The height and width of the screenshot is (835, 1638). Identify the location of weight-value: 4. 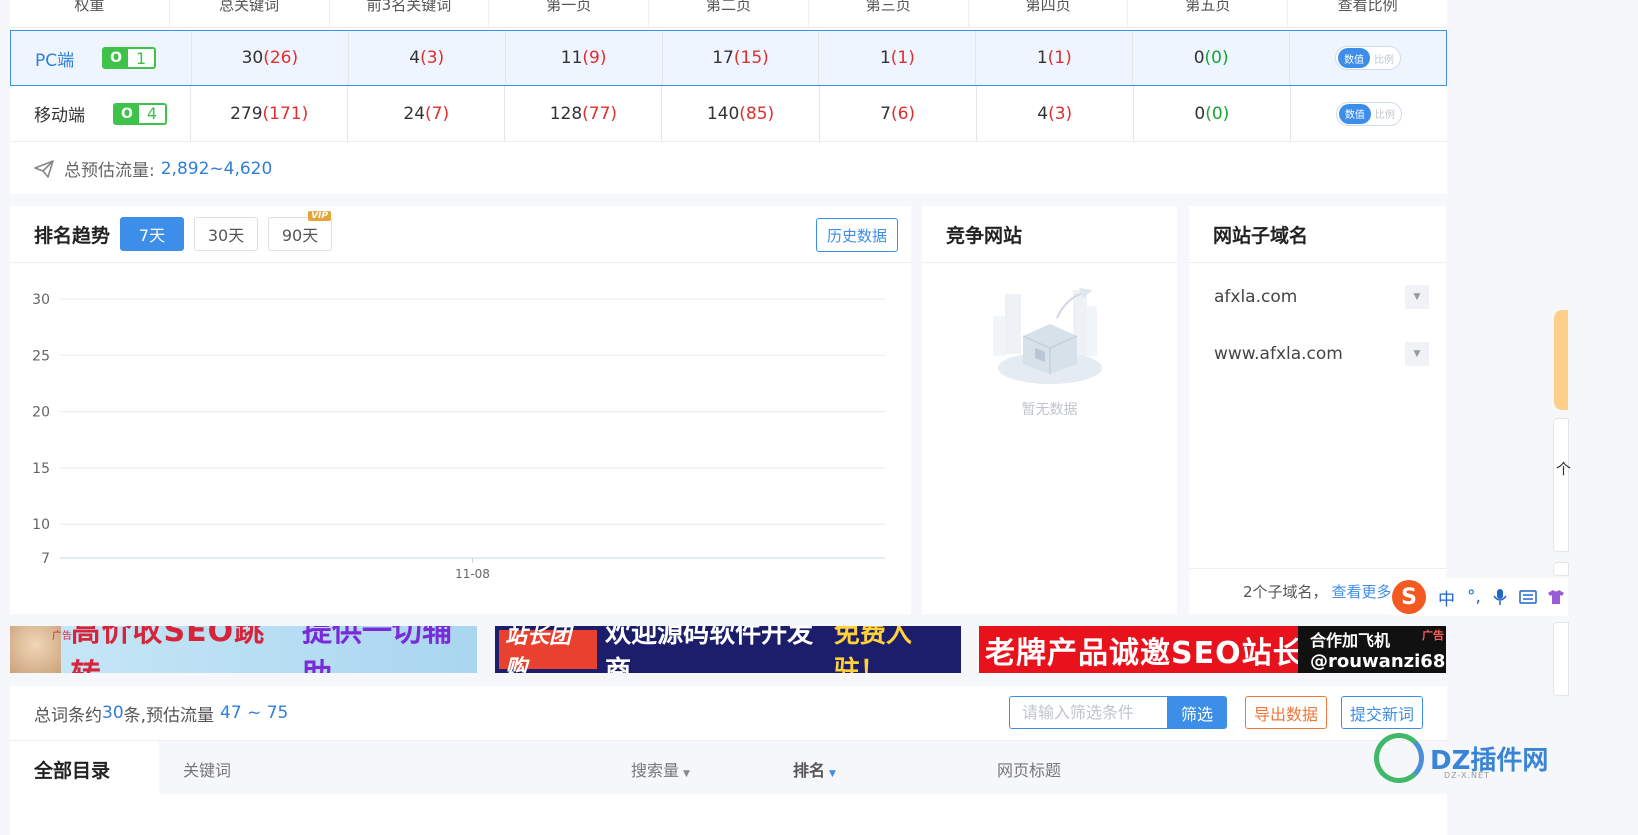
(152, 113).